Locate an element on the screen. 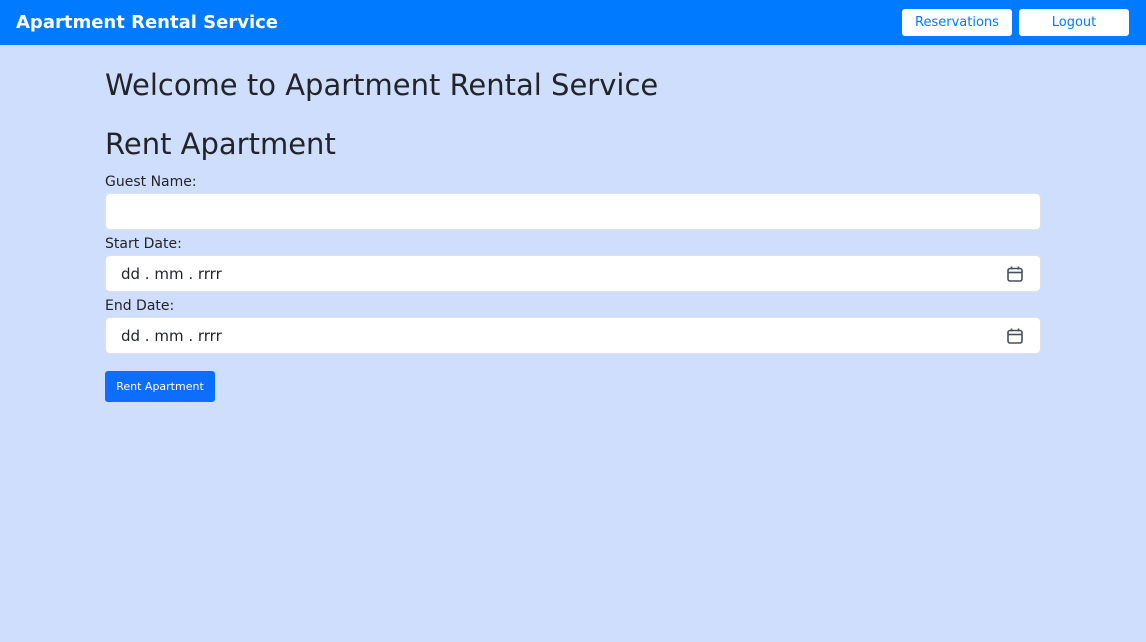  brand-title: Apartment Rental Service is located at coordinates (147, 23).